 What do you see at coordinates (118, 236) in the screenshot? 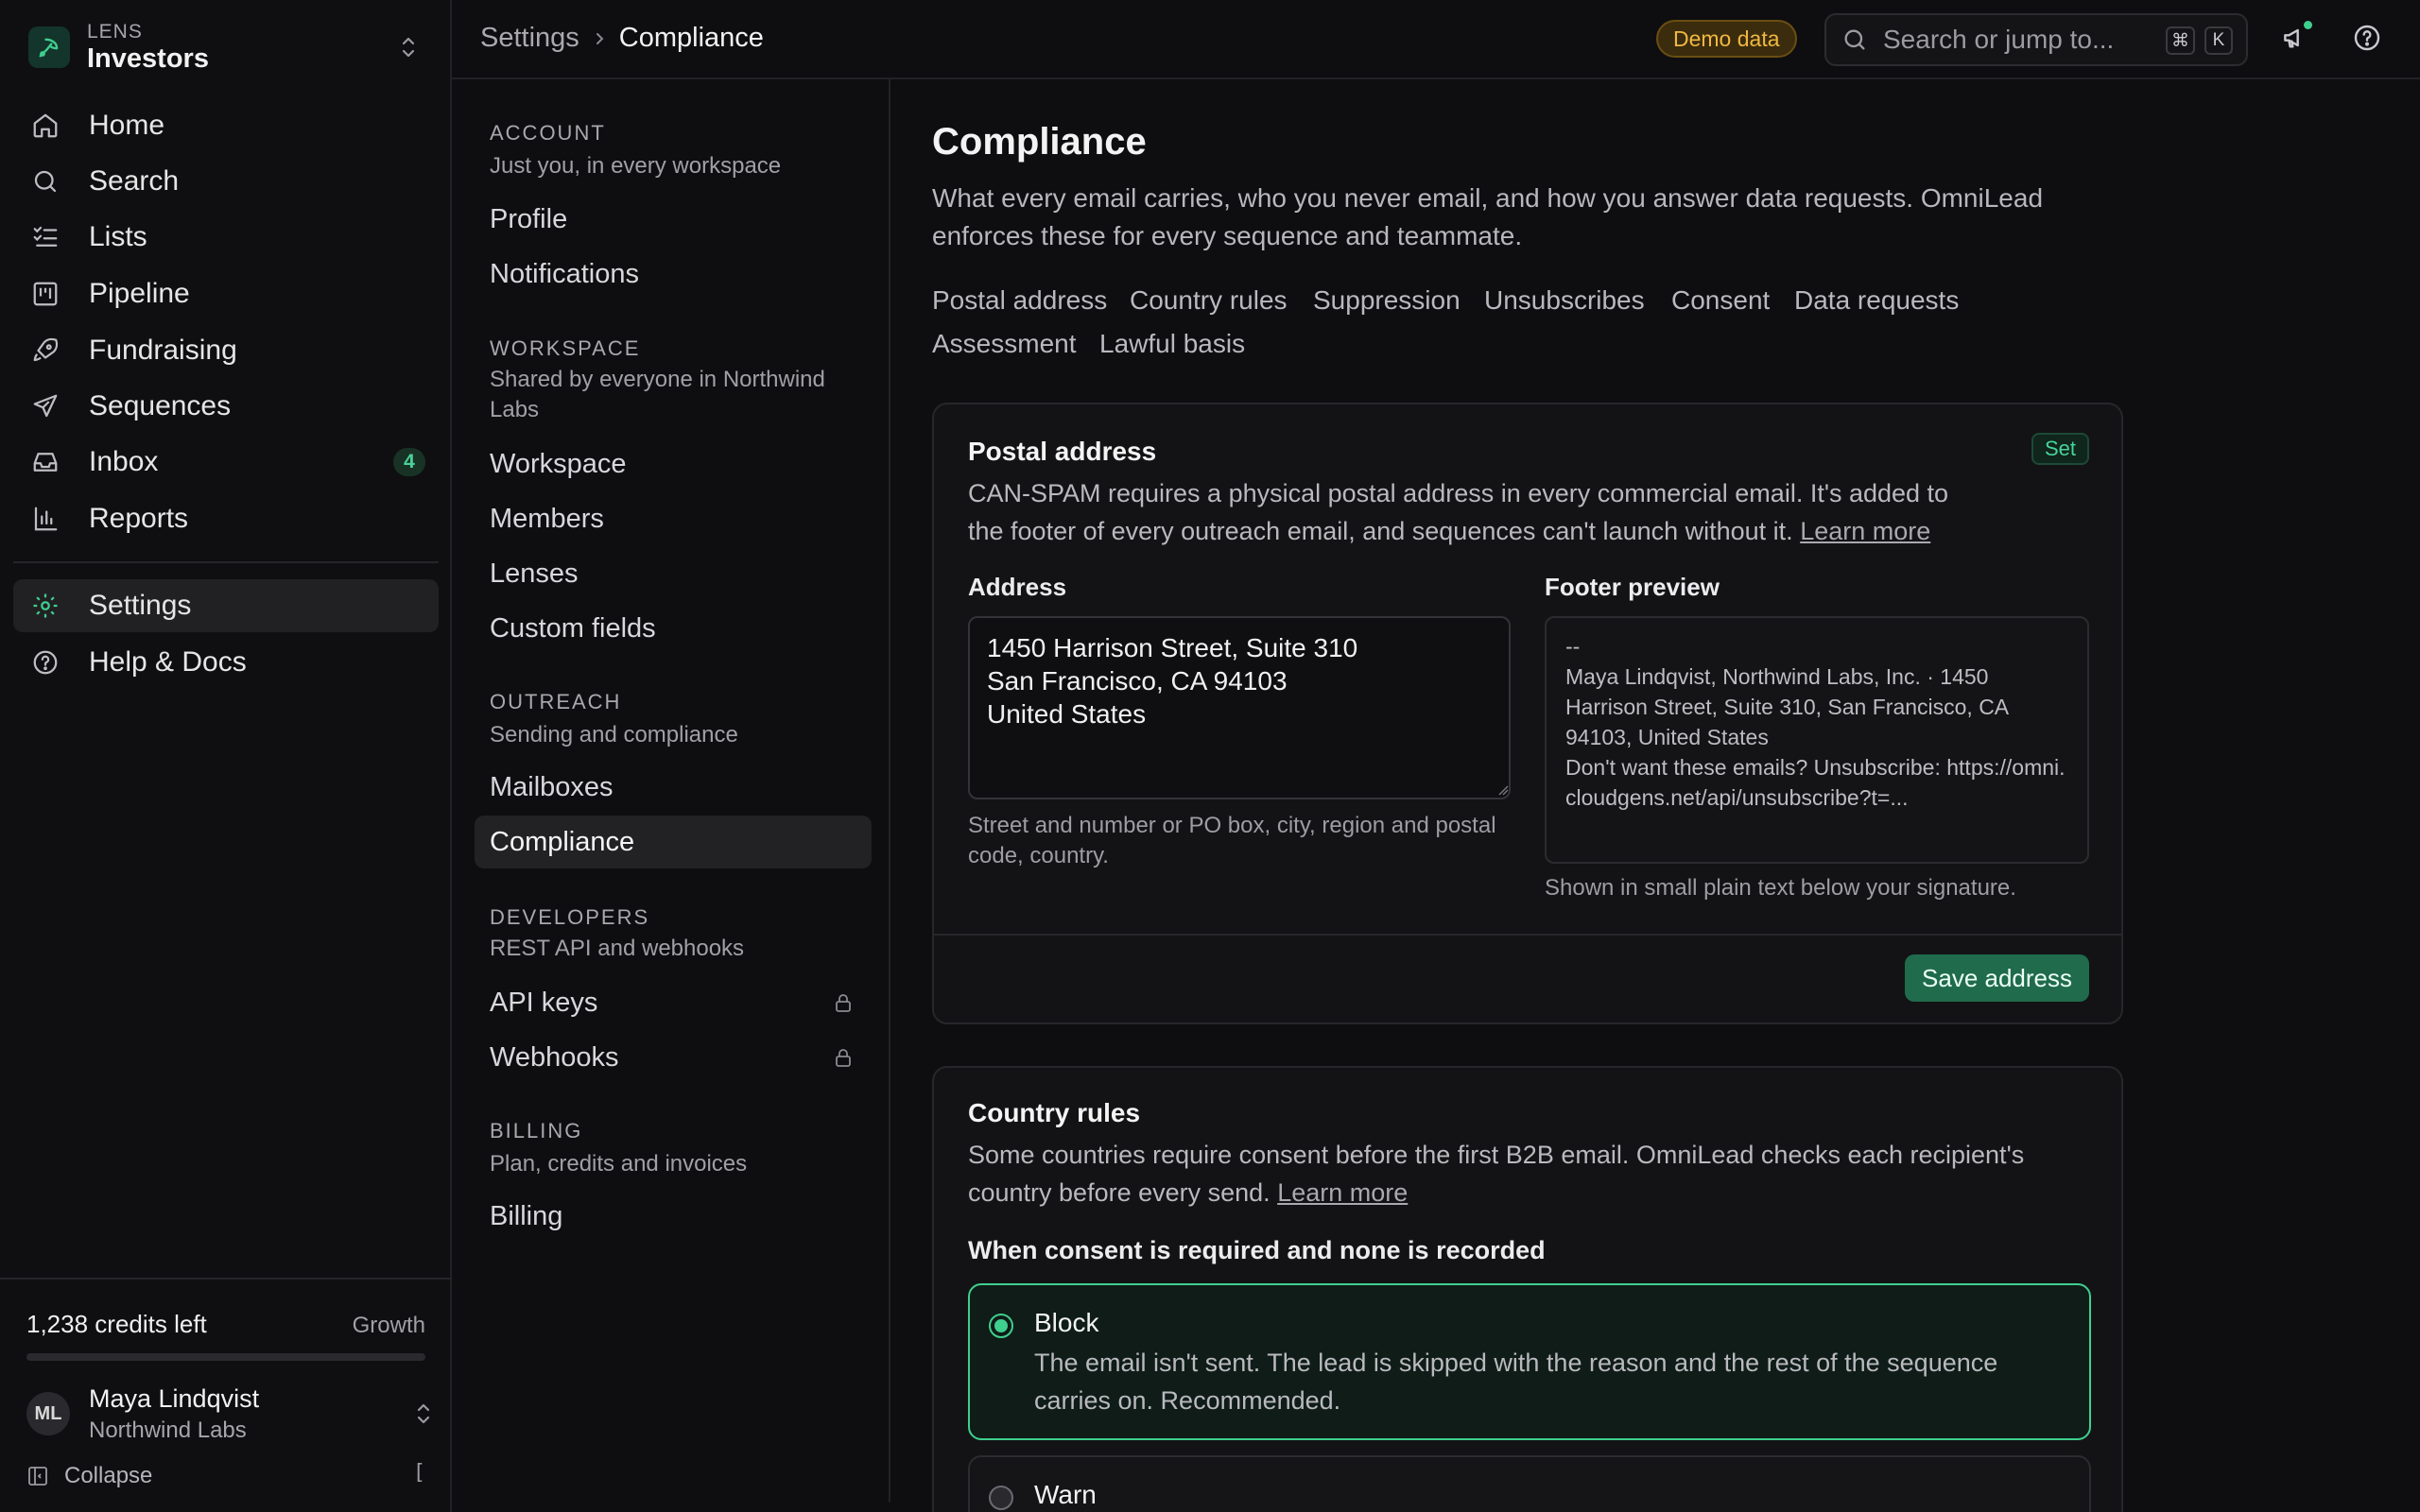
I see `nav-lists-label: Lists` at bounding box center [118, 236].